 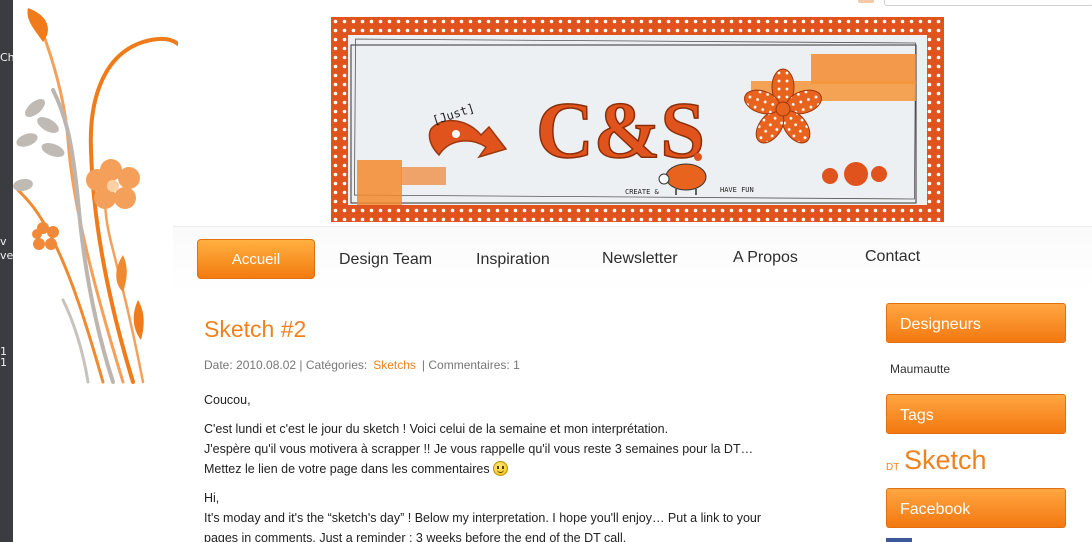 What do you see at coordinates (866, 1) in the screenshot?
I see `search-accent` at bounding box center [866, 1].